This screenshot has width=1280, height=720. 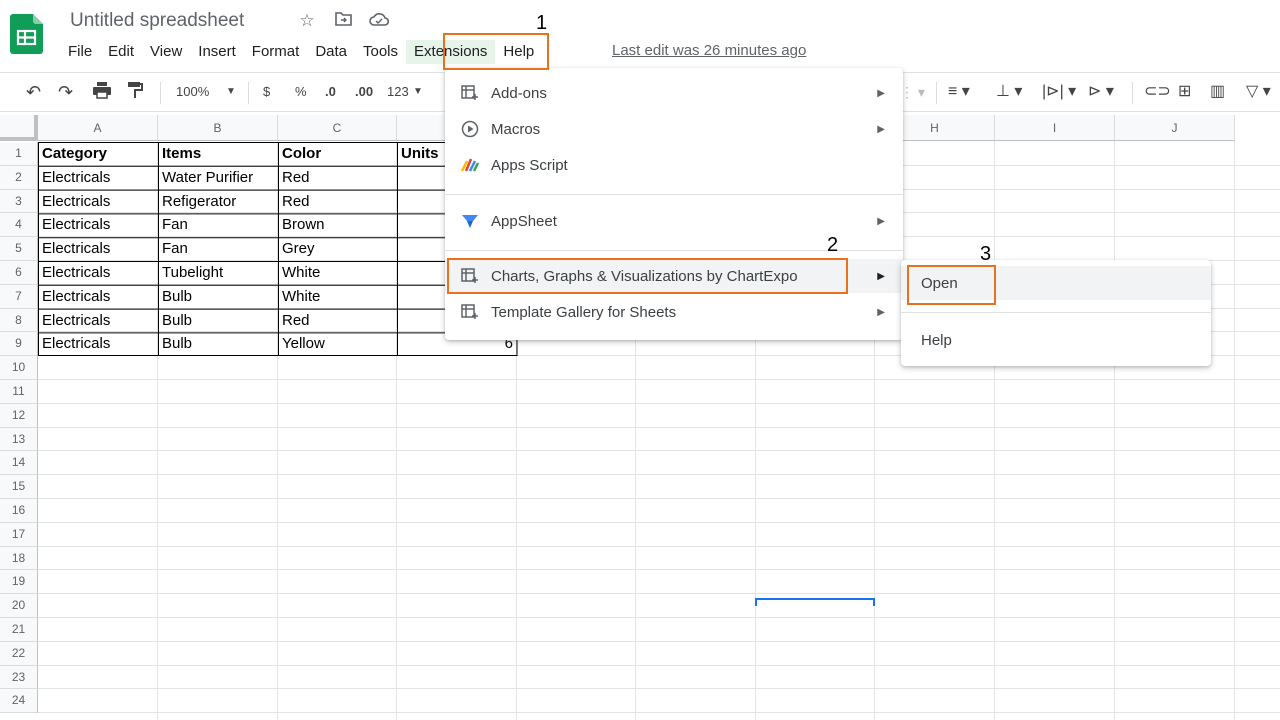 What do you see at coordinates (217, 52) in the screenshot?
I see `menu-insert: Insert` at bounding box center [217, 52].